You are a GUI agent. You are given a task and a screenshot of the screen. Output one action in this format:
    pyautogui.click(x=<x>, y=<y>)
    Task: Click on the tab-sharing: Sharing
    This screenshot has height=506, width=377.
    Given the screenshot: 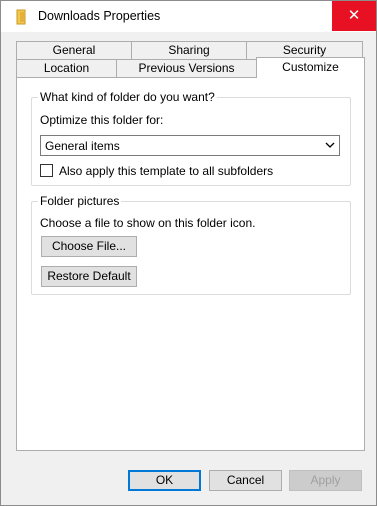 What is the action you would take?
    pyautogui.click(x=189, y=50)
    